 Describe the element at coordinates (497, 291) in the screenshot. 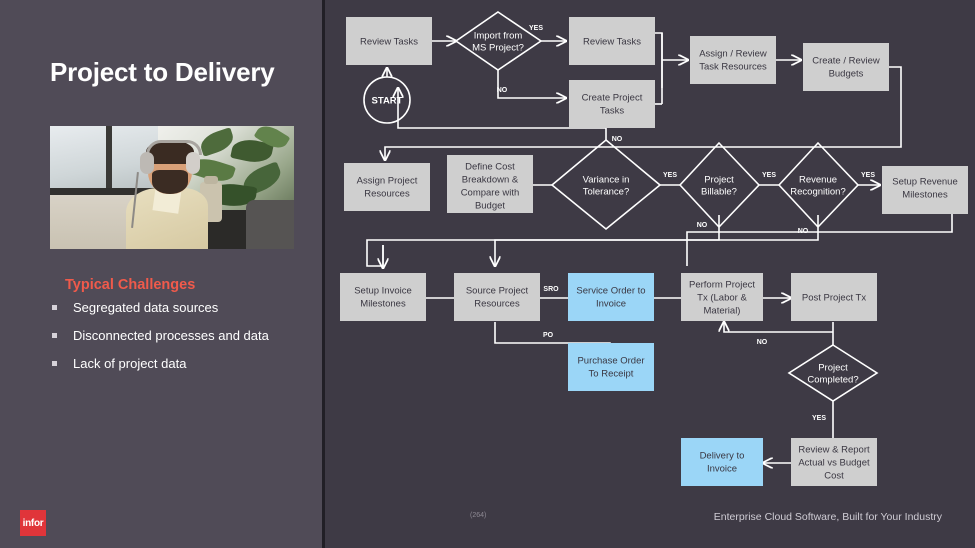

I see `node-label-line1: Source Project` at that location.